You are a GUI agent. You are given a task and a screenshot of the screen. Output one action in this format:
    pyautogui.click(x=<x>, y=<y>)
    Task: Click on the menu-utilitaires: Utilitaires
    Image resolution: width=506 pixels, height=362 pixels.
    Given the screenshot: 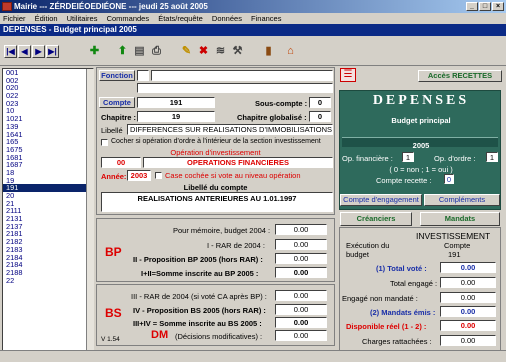 What is the action you would take?
    pyautogui.click(x=82, y=18)
    